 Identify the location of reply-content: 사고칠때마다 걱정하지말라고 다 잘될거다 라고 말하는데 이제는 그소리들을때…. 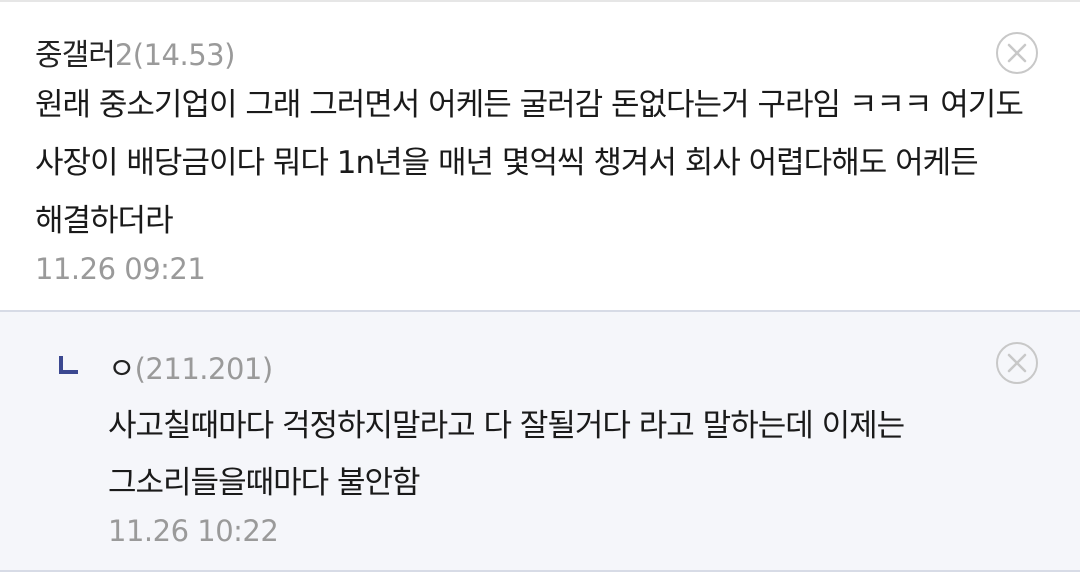
(506, 454).